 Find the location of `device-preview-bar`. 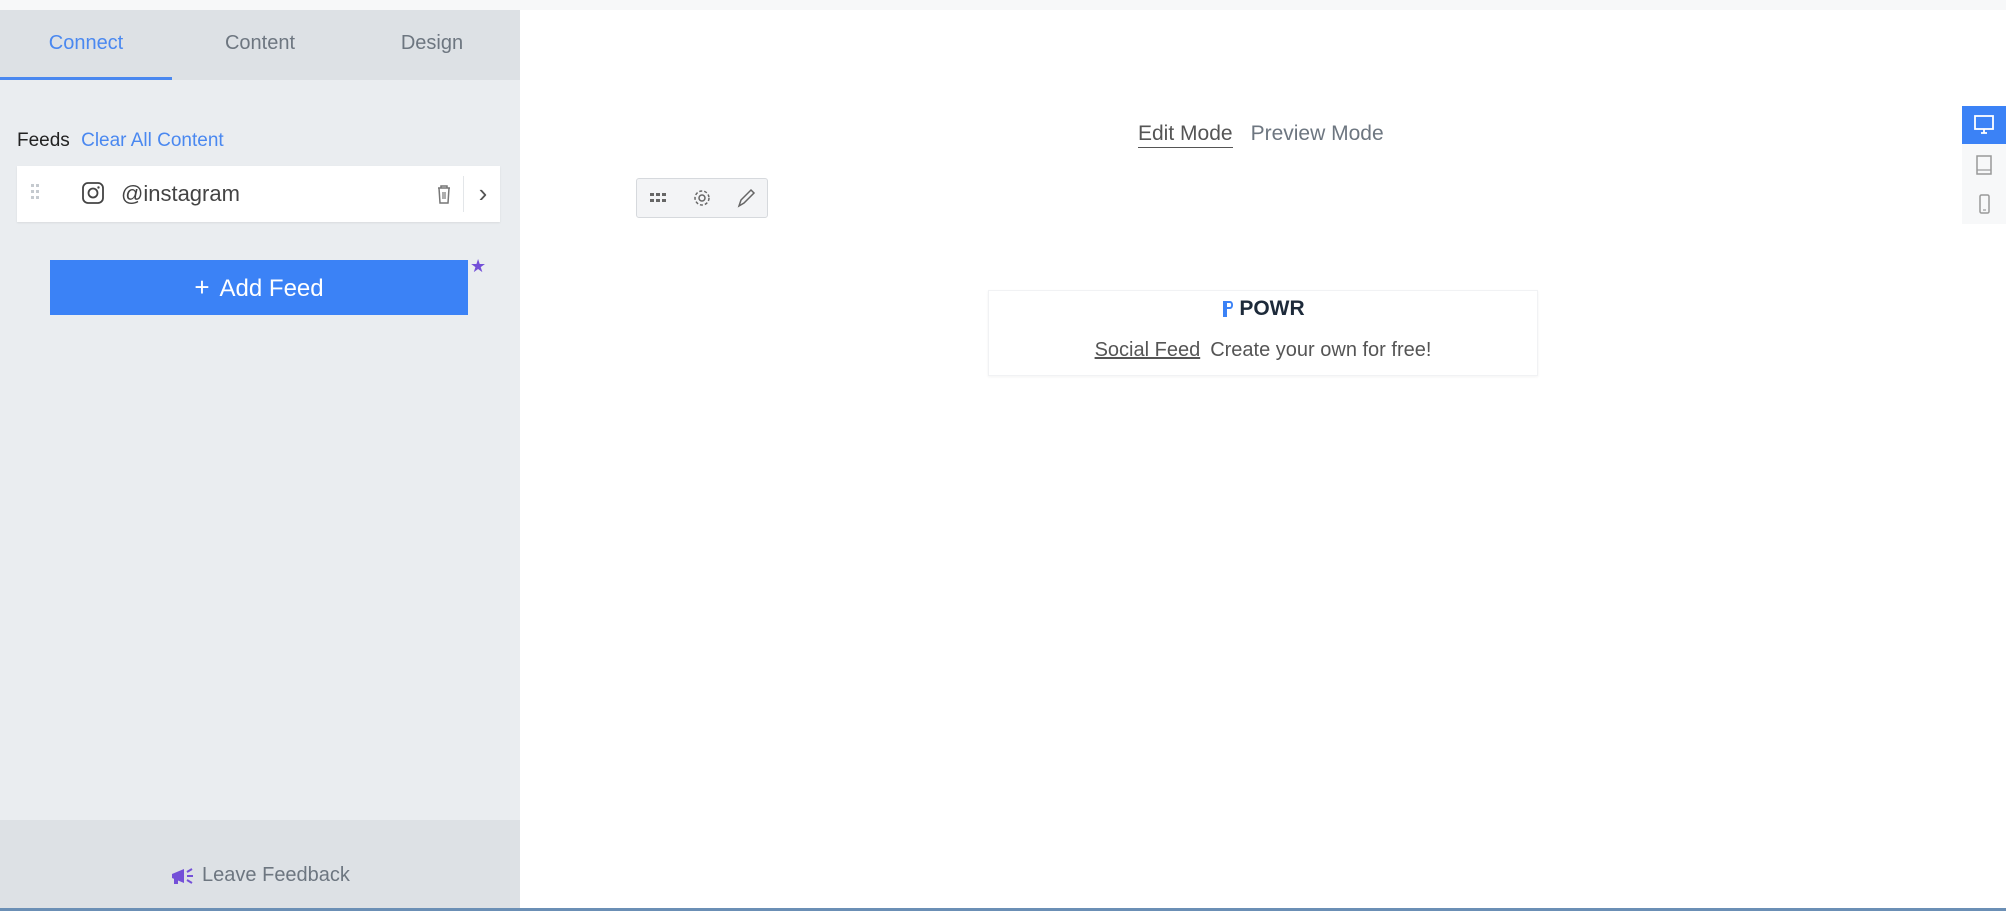

device-preview-bar is located at coordinates (1984, 165).